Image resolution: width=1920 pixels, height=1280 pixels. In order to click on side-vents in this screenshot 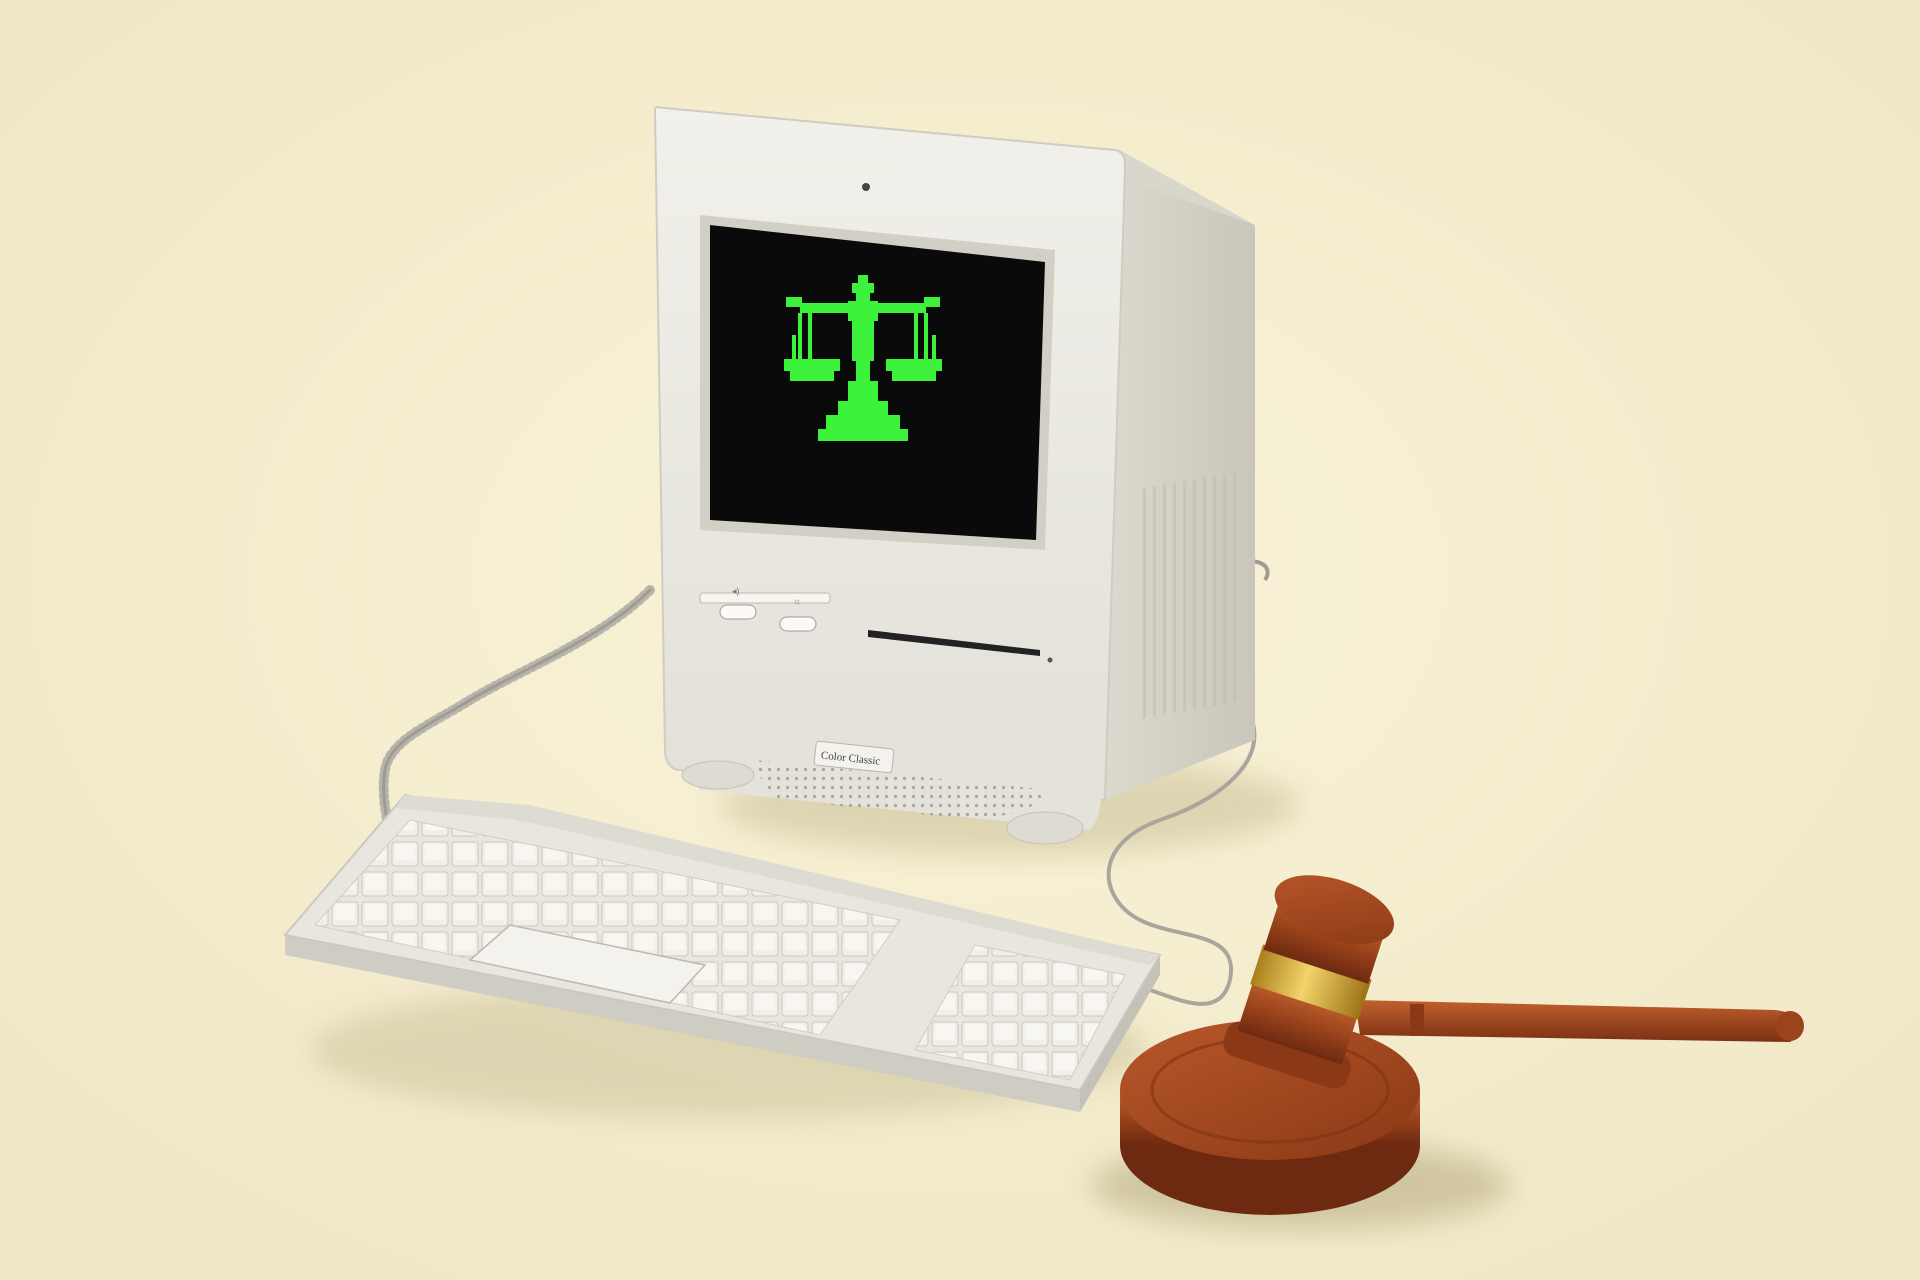, I will do `click(1190, 595)`.